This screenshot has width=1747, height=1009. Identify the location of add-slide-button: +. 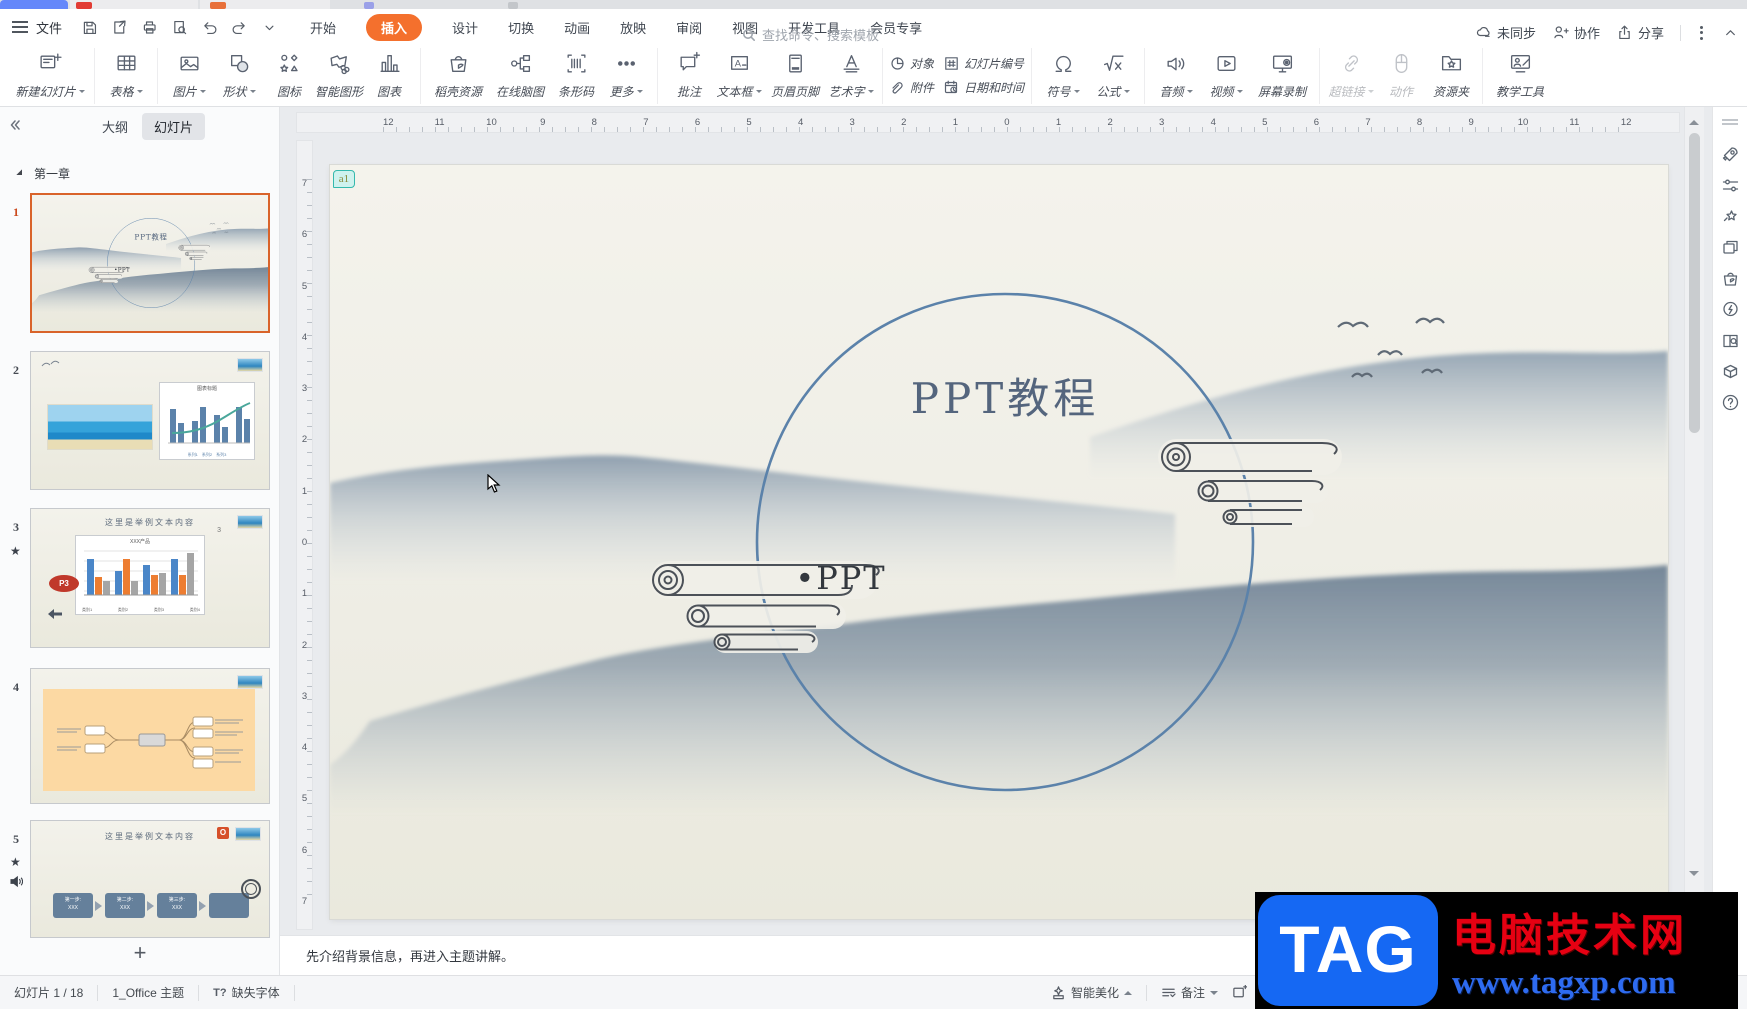
(140, 954).